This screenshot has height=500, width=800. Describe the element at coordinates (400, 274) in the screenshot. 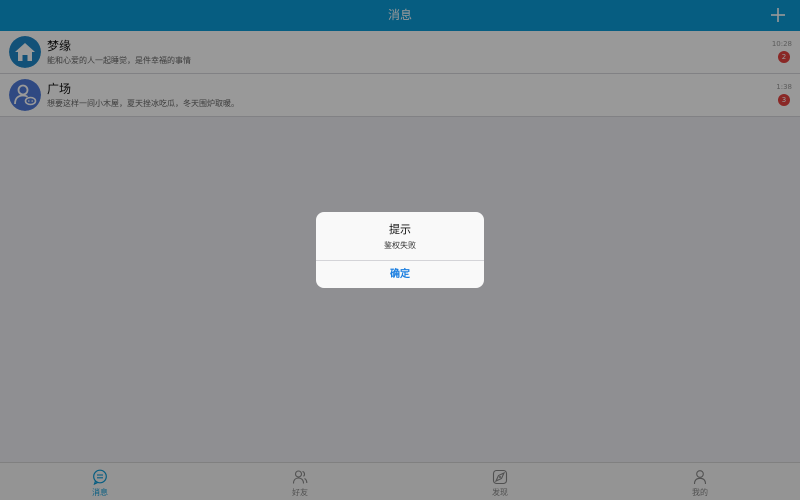

I see `confirm-button: 确定` at that location.